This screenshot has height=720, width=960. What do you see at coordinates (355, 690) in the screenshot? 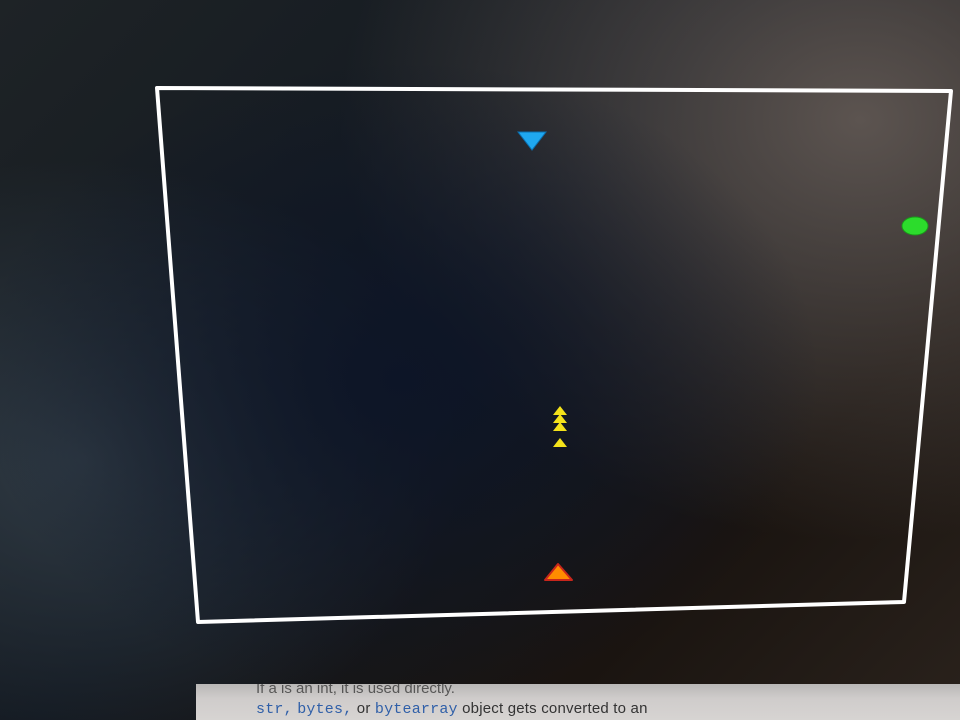
I see `doc-line-1: If a is an int, it is used directly.` at bounding box center [355, 690].